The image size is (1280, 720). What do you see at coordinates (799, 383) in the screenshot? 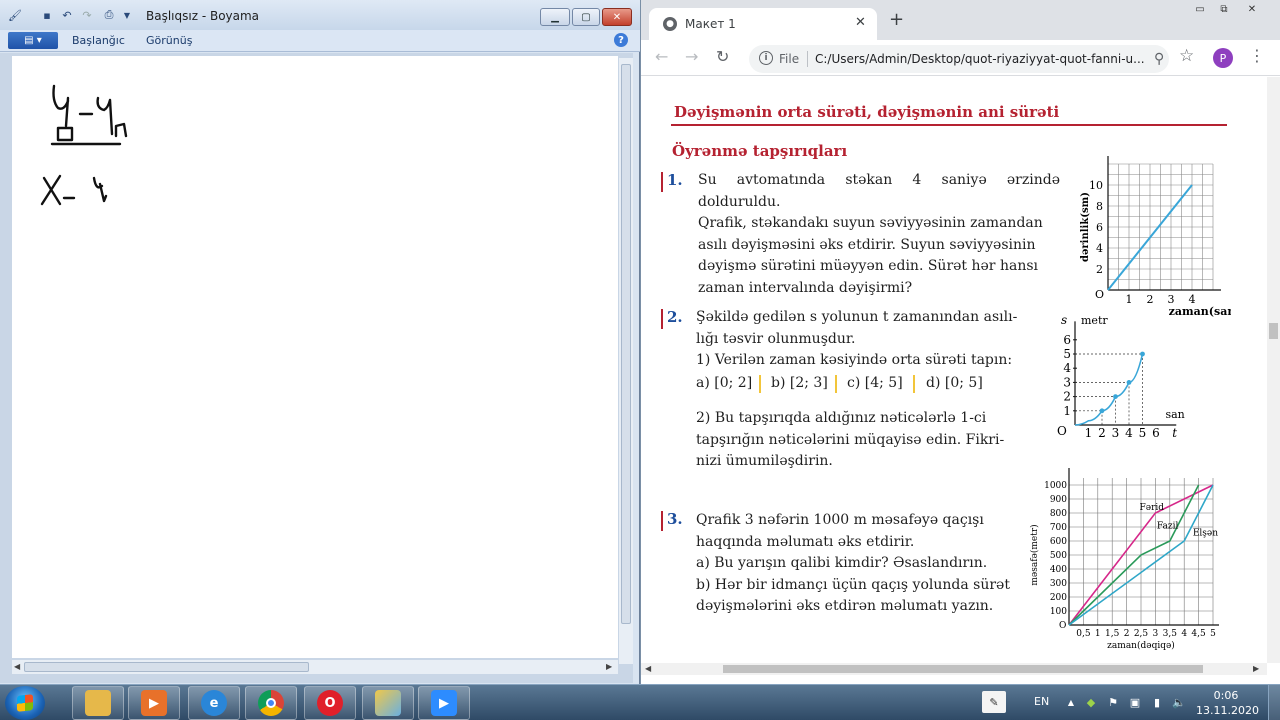
I see `interval-b: b) [2; 3]` at bounding box center [799, 383].